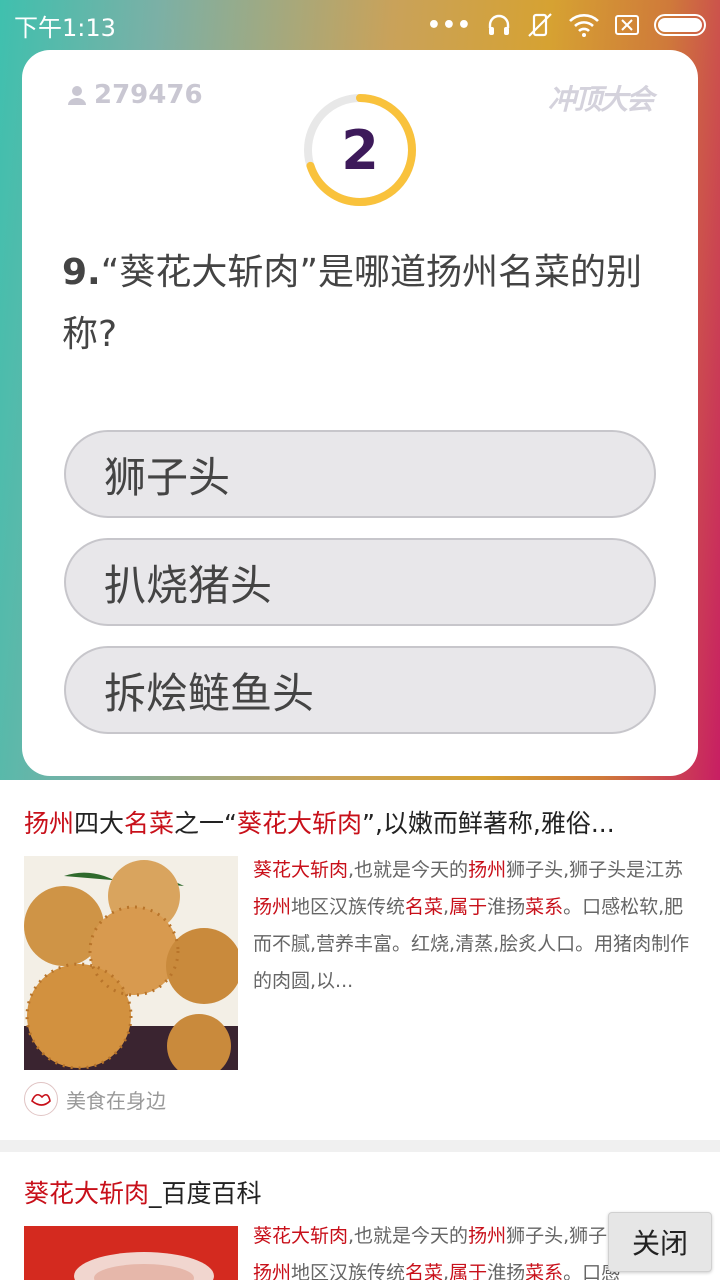  I want to click on more-dots-icon: •••, so click(449, 25).